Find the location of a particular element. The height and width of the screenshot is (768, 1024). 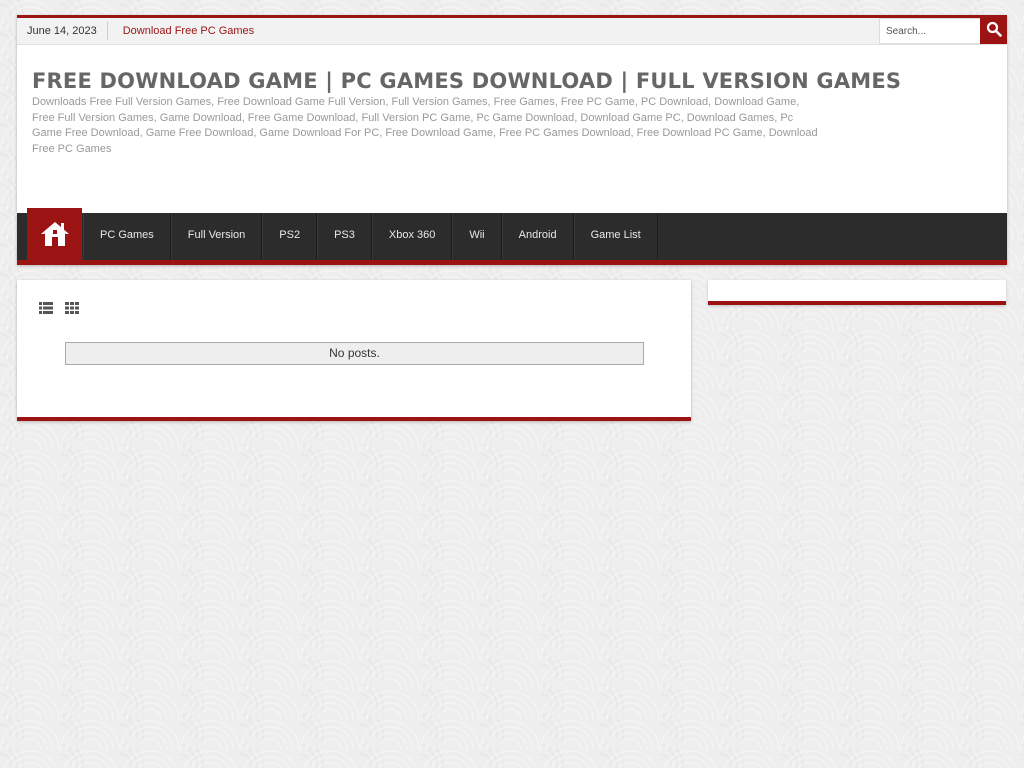

no-posts-message: No posts. is located at coordinates (354, 353).